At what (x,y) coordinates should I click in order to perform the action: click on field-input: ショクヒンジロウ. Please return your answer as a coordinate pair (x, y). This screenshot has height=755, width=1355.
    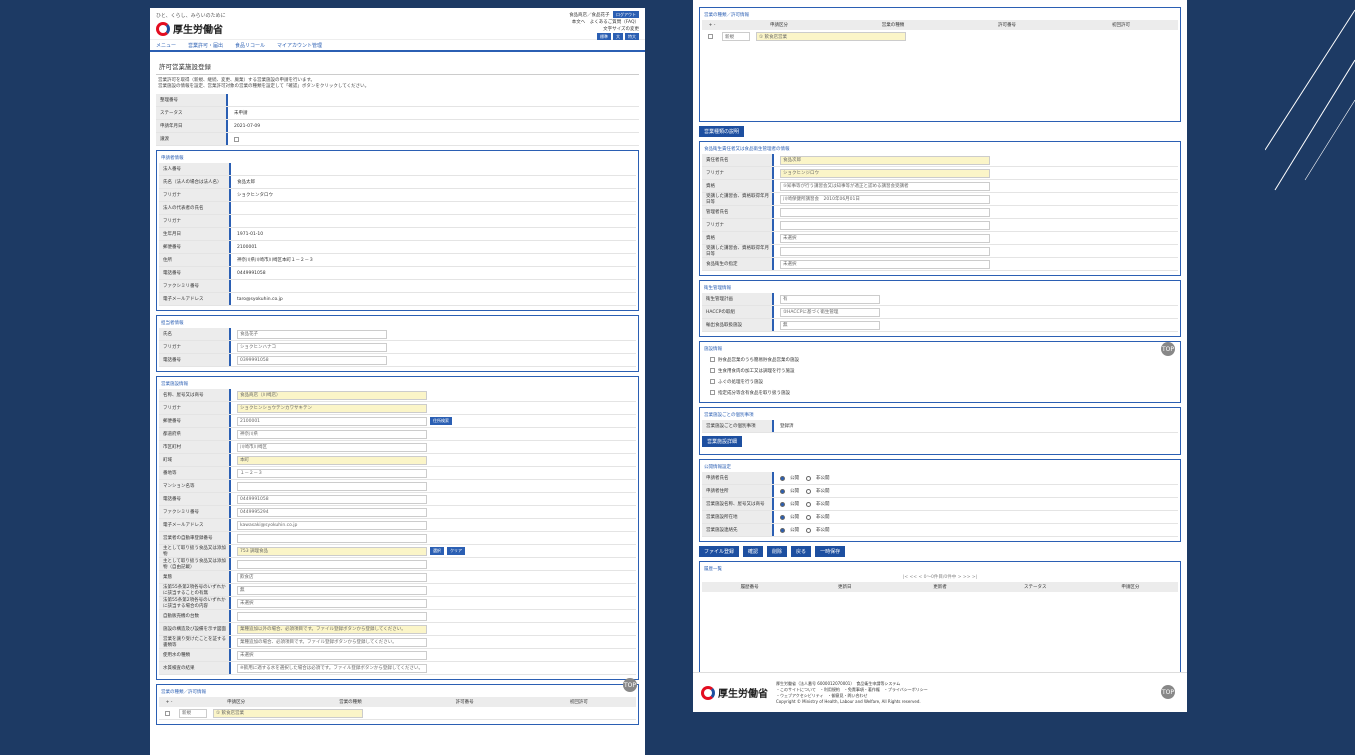
    Looking at the image, I should click on (885, 173).